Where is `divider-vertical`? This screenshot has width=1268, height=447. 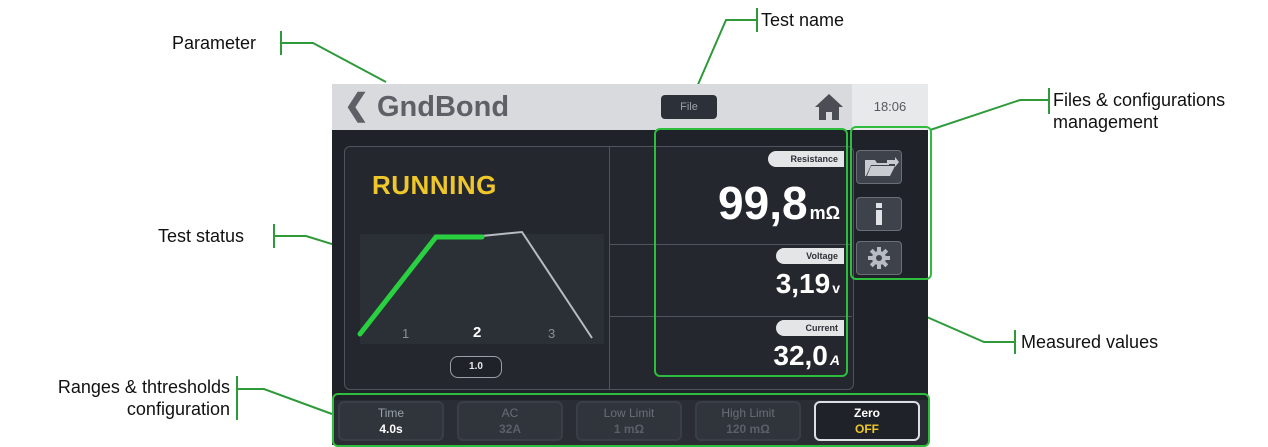
divider-vertical is located at coordinates (609, 267).